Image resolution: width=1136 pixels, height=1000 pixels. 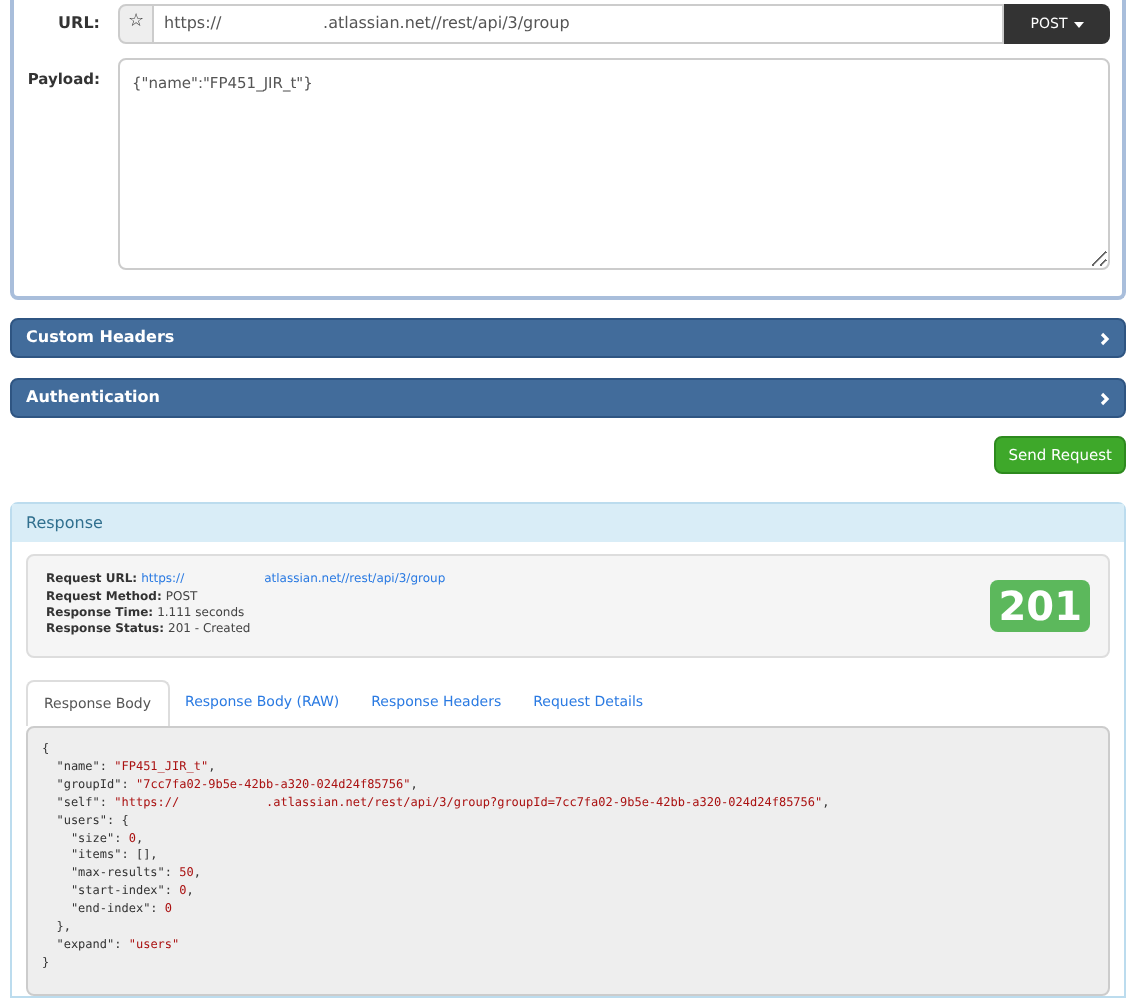 I want to click on panel-header: Authentication, so click(x=568, y=398).